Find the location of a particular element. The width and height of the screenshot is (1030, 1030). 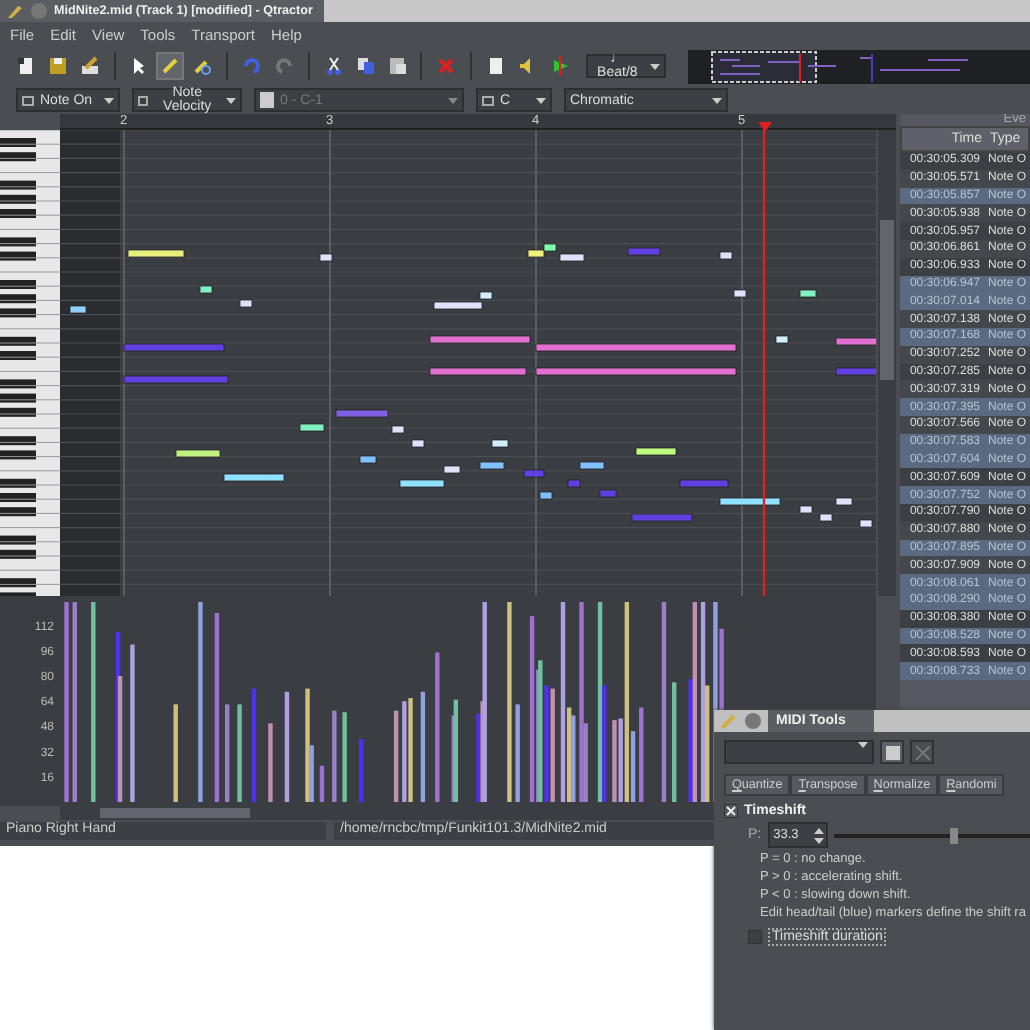

save-preset-button is located at coordinates (892, 752).